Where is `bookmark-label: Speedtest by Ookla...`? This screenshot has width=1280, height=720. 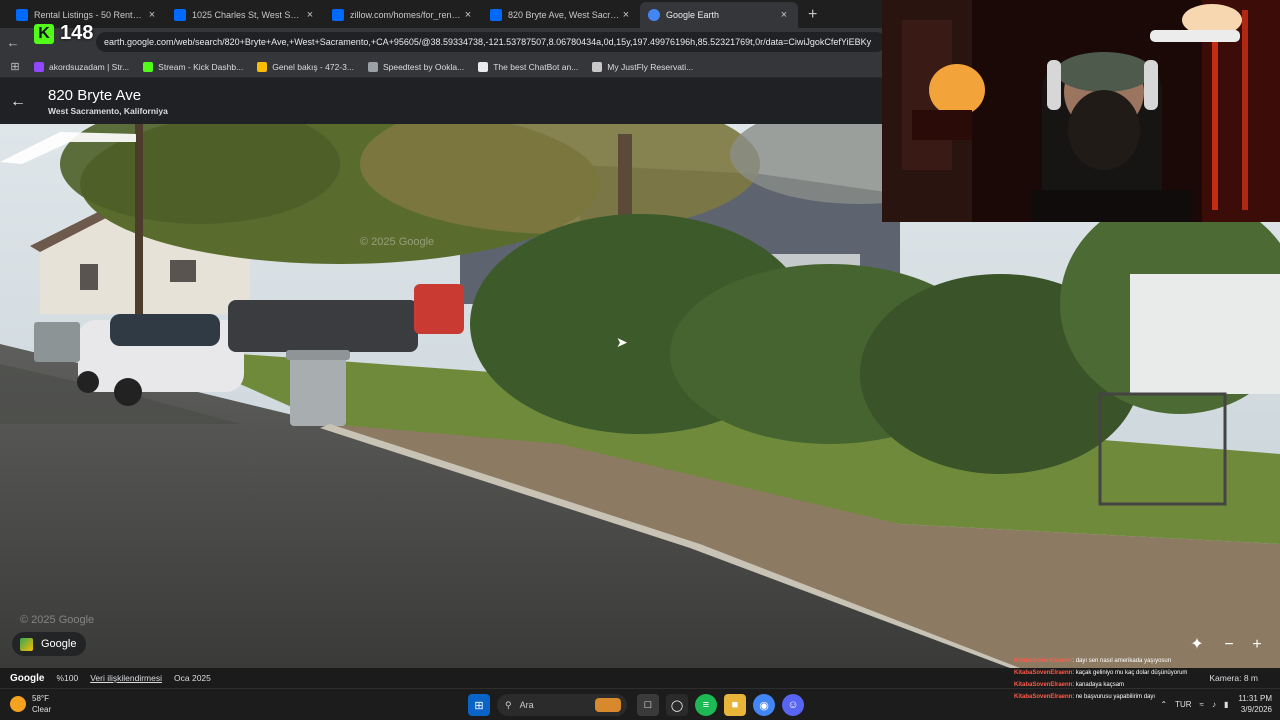
bookmark-label: Speedtest by Ookla... is located at coordinates (423, 66).